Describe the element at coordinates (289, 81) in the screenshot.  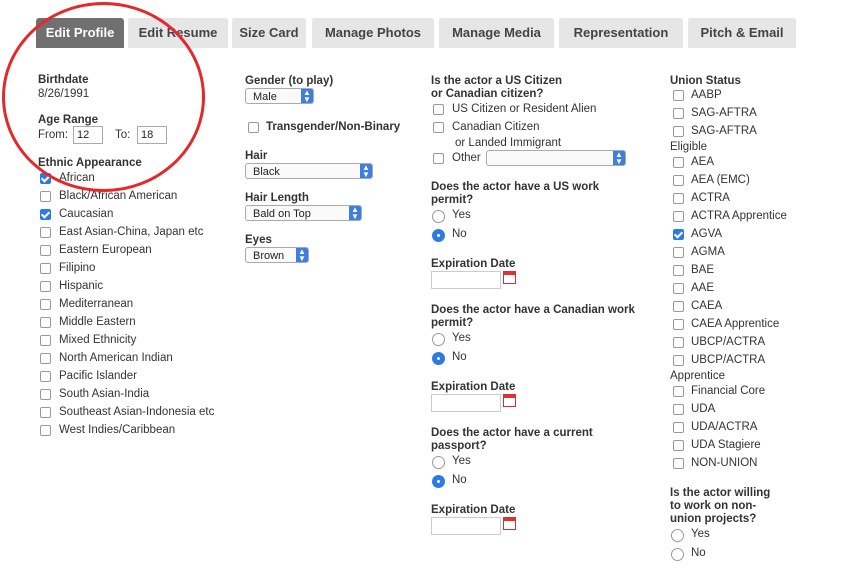
I see `gender-label: Gender (to play)` at that location.